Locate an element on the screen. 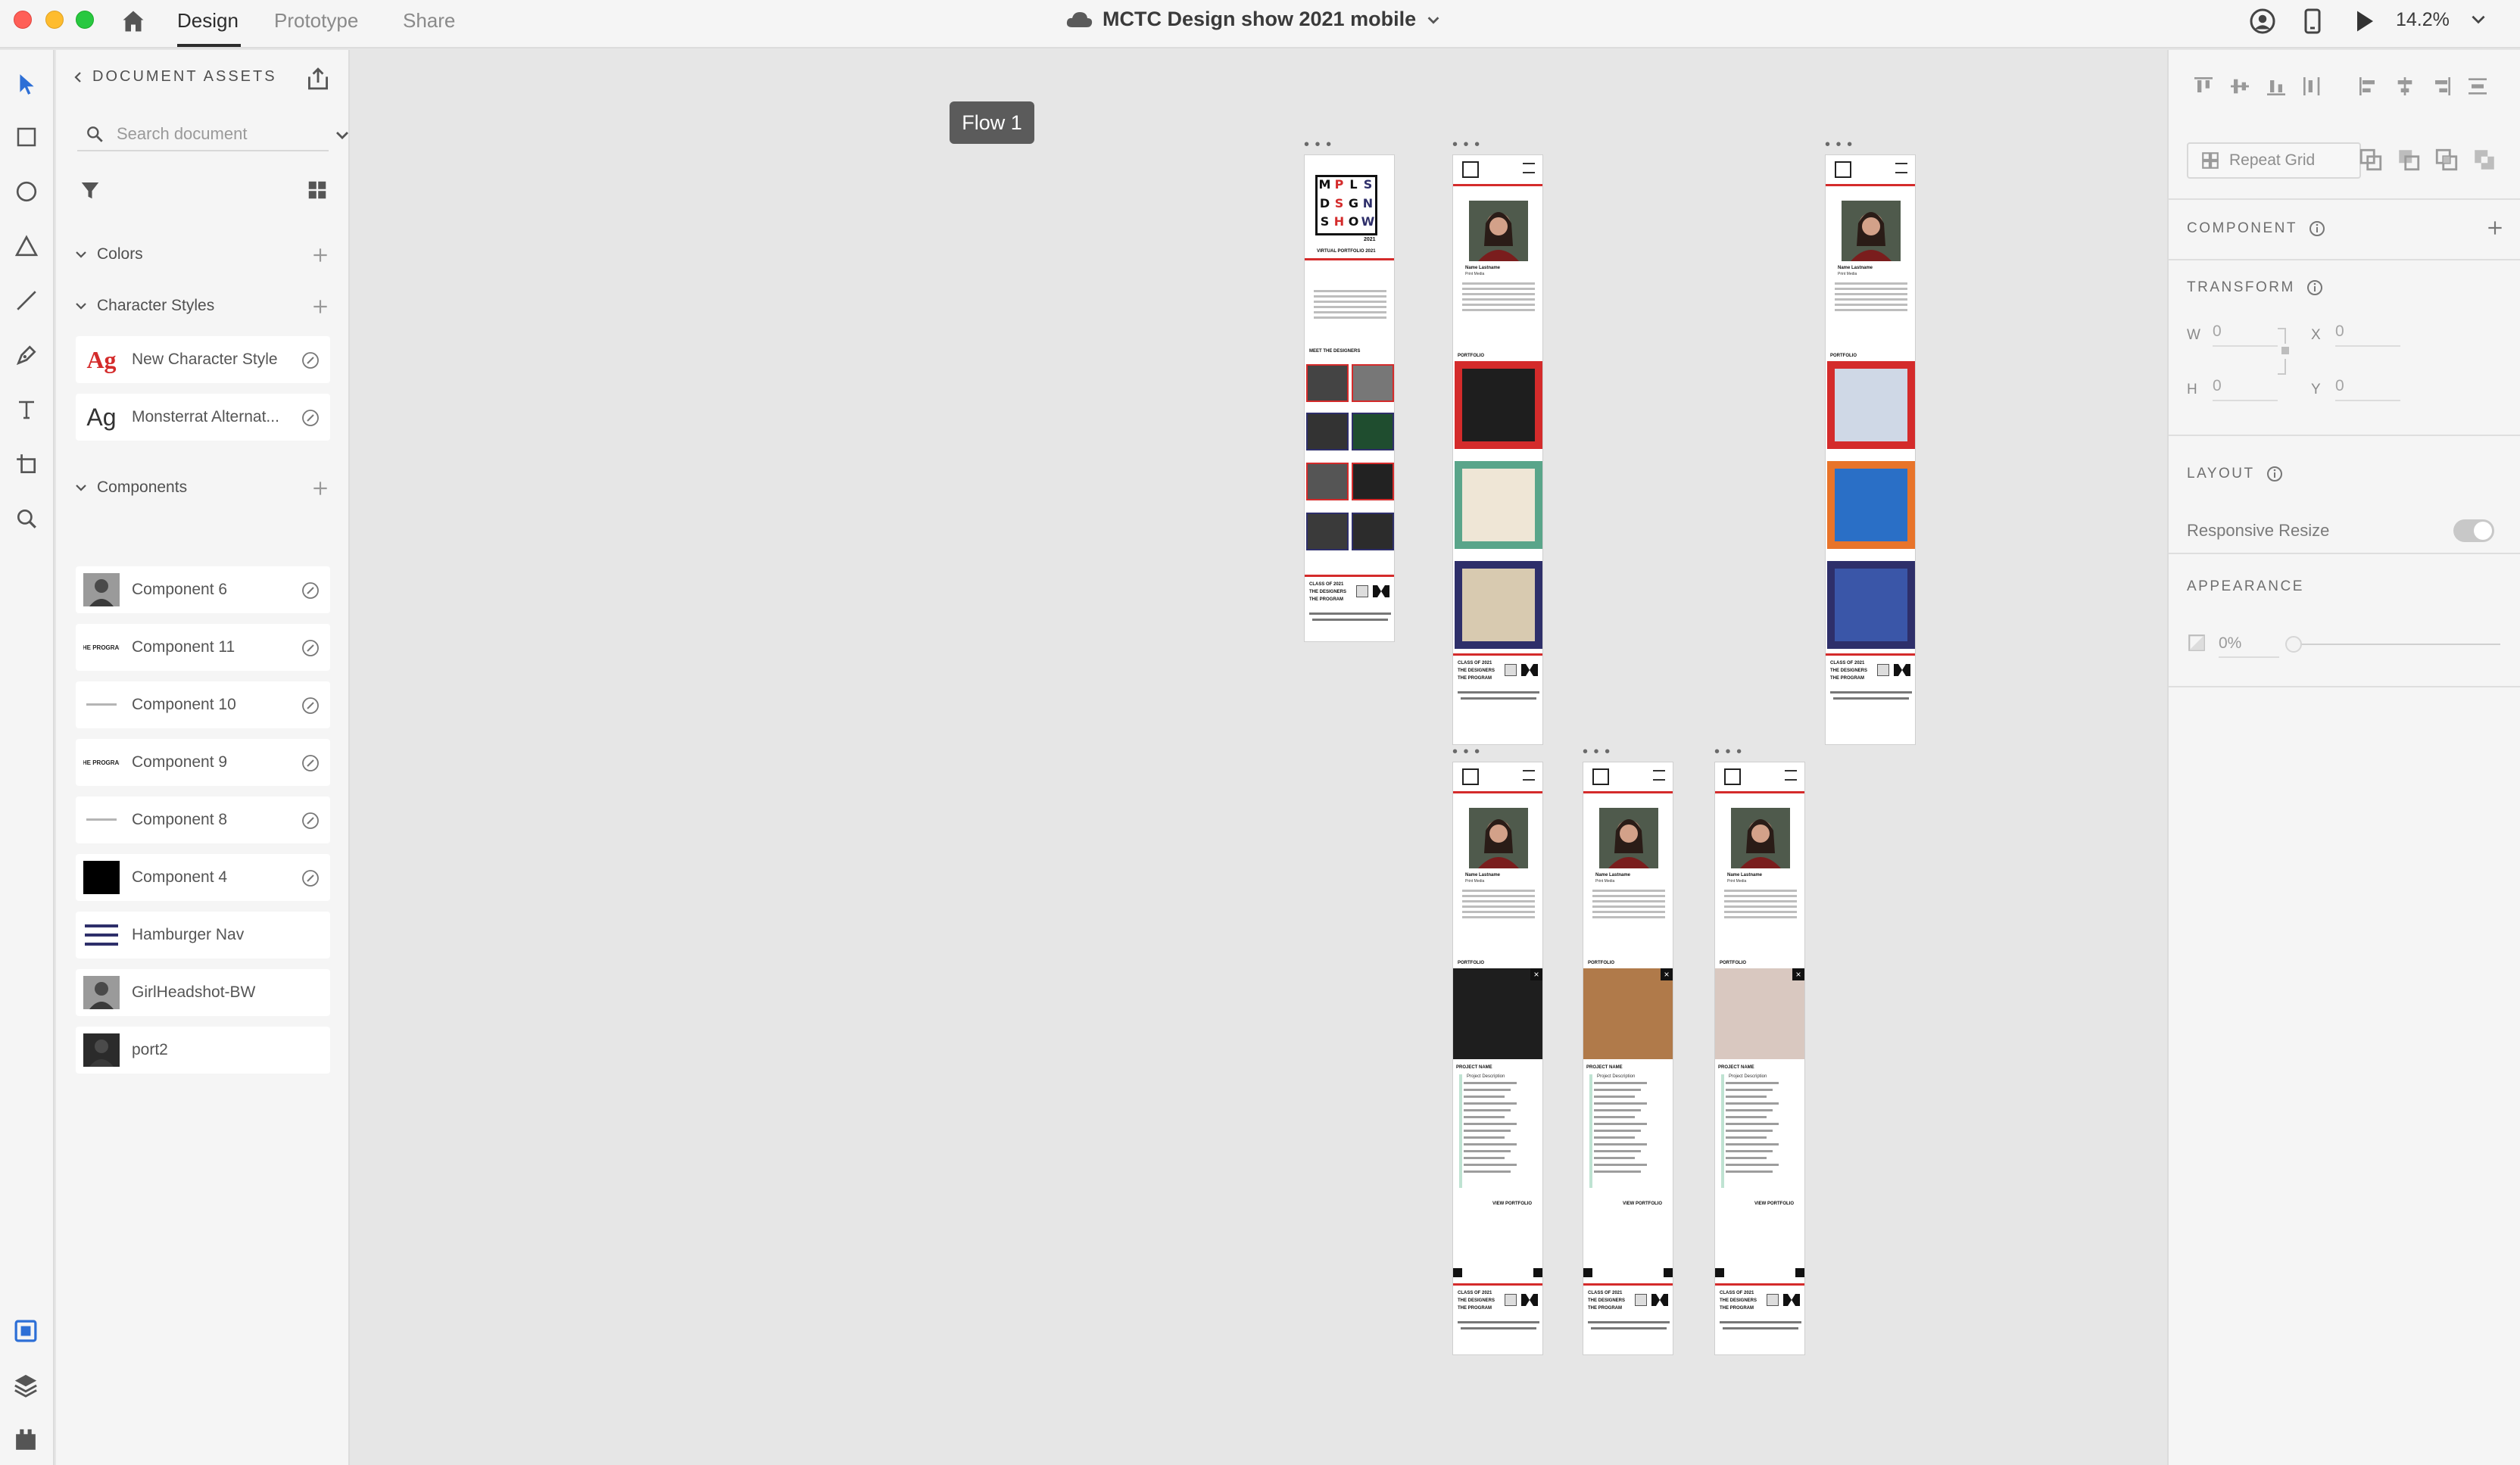 The width and height of the screenshot is (2520, 1465). distribute-horizontal-icon is located at coordinates (2477, 86).